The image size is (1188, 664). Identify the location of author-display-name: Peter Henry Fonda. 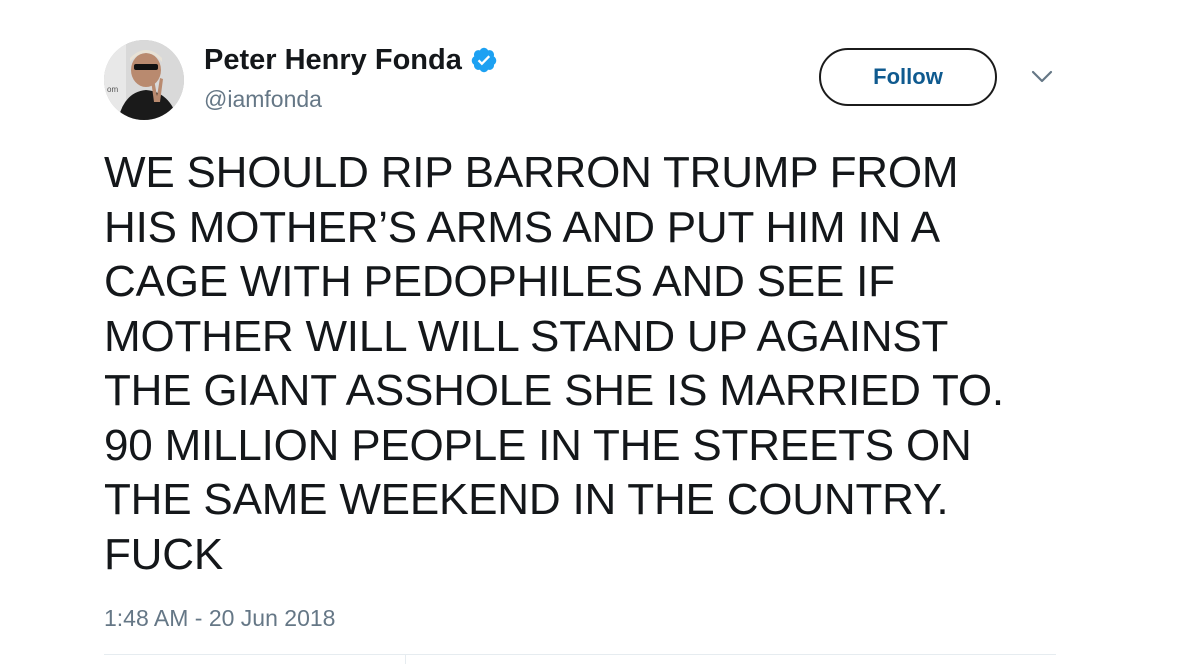
(333, 60).